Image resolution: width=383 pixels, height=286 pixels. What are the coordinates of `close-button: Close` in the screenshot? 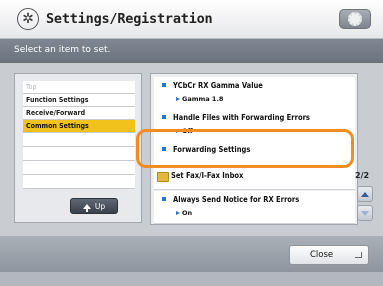 It's located at (329, 255).